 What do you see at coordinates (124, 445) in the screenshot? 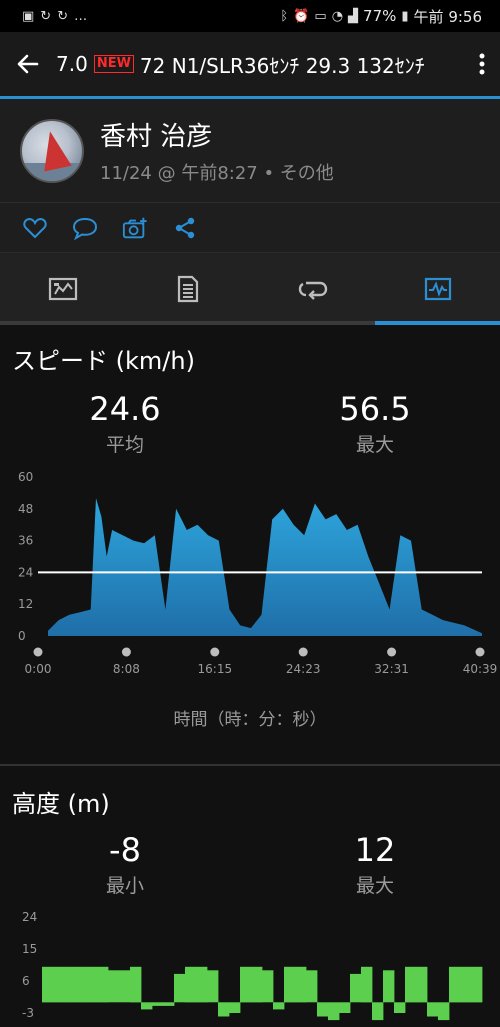
I see `speed-average-label: 平均` at bounding box center [124, 445].